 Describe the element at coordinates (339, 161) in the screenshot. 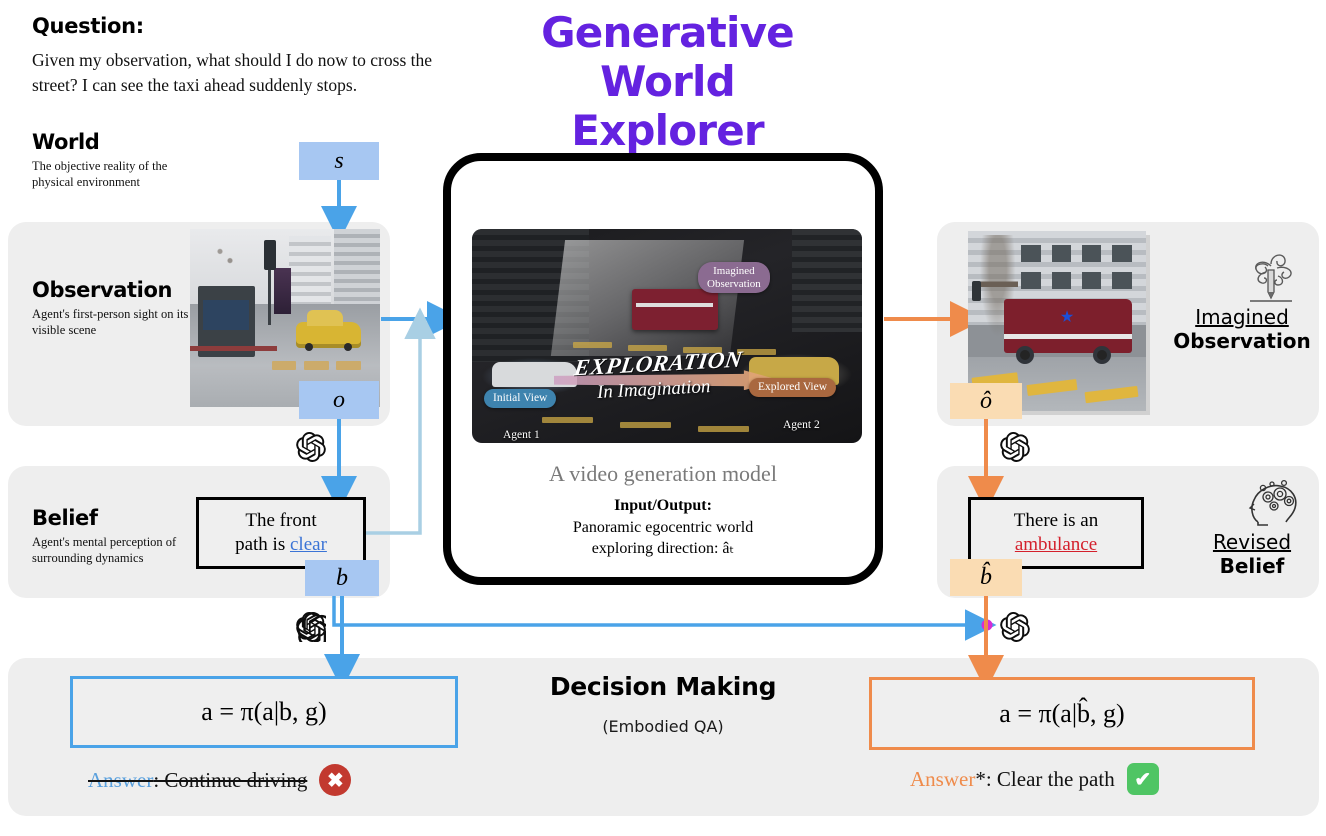

I see `state-badge: s` at that location.